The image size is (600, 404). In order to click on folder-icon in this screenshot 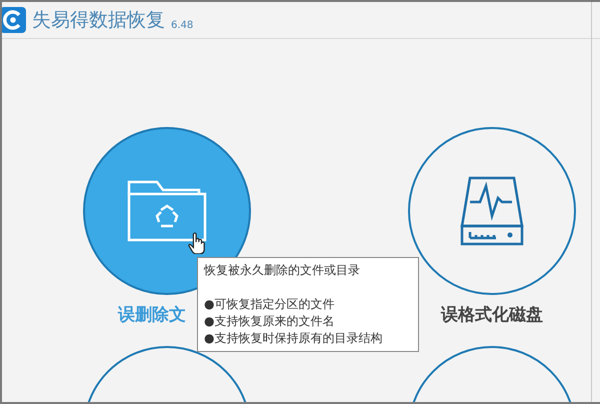, I will do `click(167, 211)`.